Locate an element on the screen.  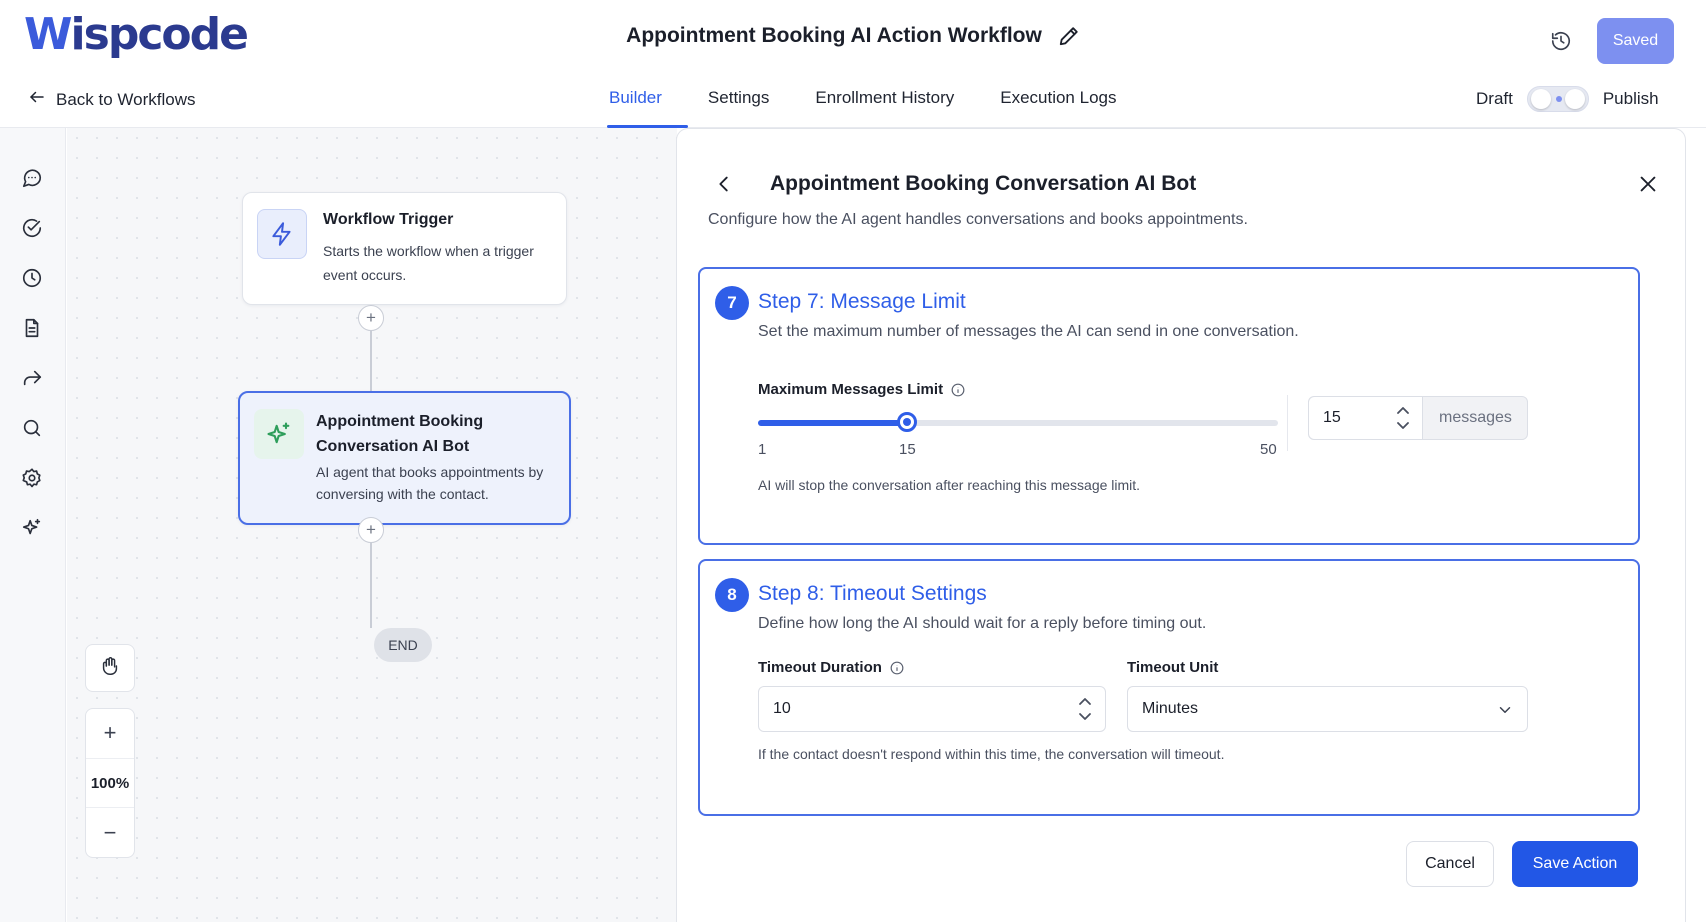
cancel-button: Cancel is located at coordinates (1450, 864).